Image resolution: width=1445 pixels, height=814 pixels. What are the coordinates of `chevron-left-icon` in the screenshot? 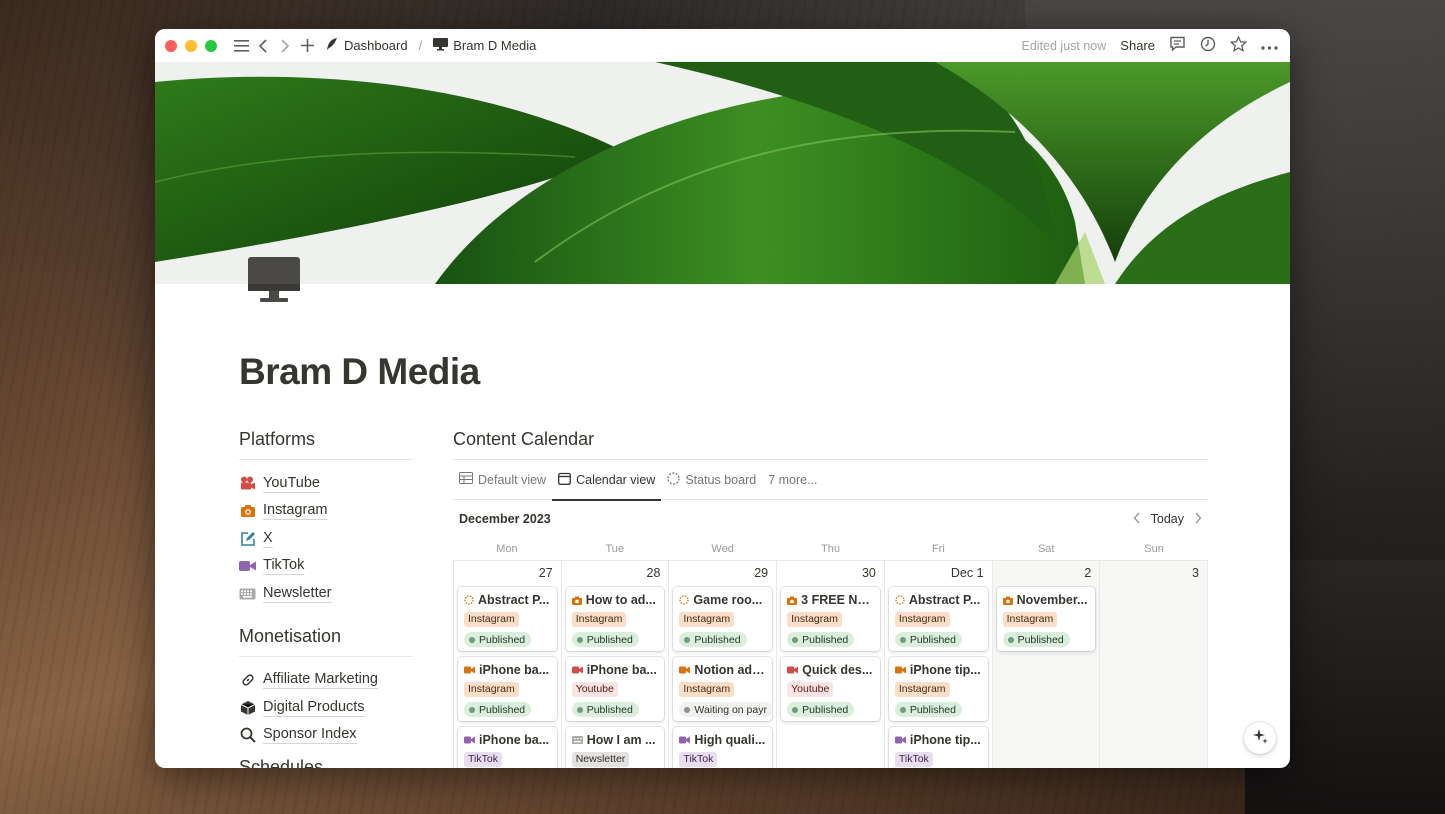 It's located at (1137, 519).